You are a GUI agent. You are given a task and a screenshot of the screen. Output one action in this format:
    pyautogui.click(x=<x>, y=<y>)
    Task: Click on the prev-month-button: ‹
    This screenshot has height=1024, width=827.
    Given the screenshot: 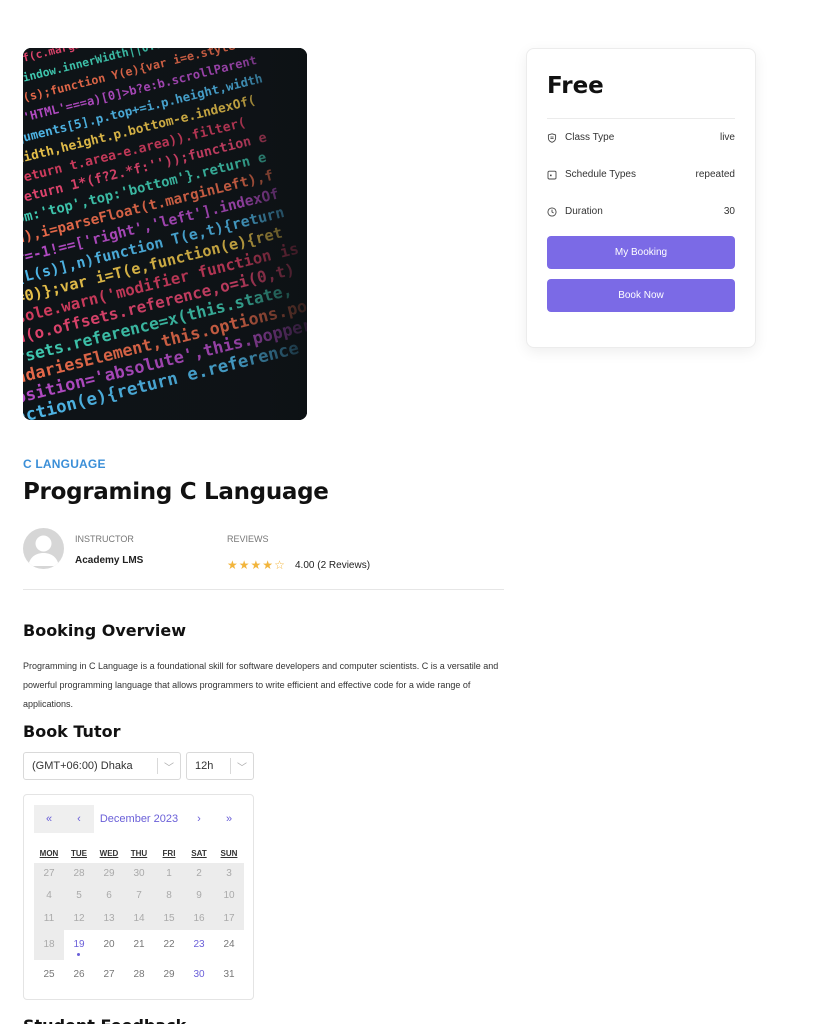 What is the action you would take?
    pyautogui.click(x=79, y=819)
    